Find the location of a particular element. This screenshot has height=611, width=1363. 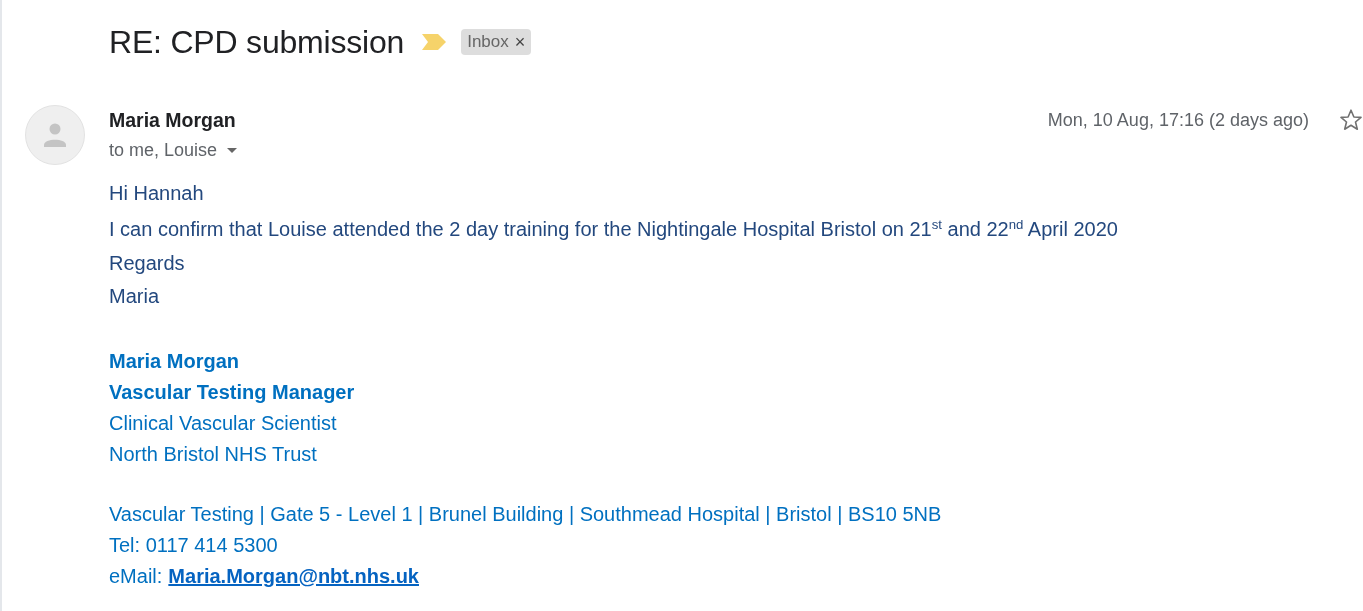

avatar-icon is located at coordinates (55, 135).